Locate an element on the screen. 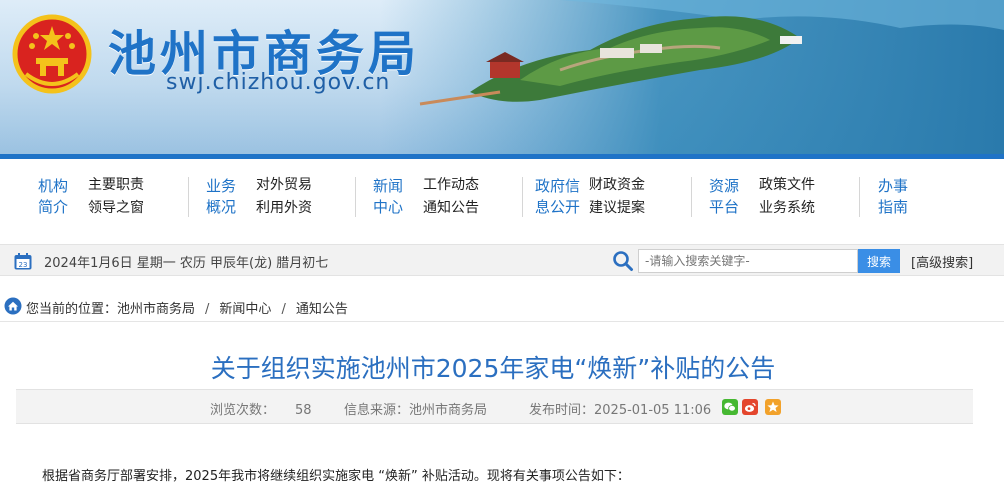  nav-group-resources: 资源 平台 政策文件 业务系统 is located at coordinates (762, 197).